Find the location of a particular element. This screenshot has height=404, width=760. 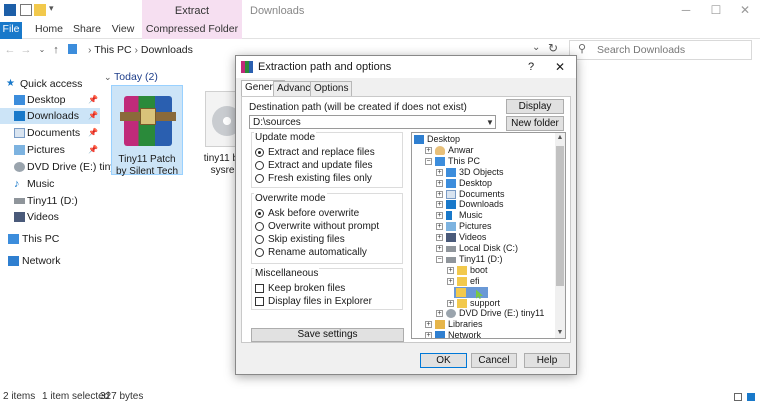

nav-pictures: Pictures 📌 is located at coordinates (50, 150).